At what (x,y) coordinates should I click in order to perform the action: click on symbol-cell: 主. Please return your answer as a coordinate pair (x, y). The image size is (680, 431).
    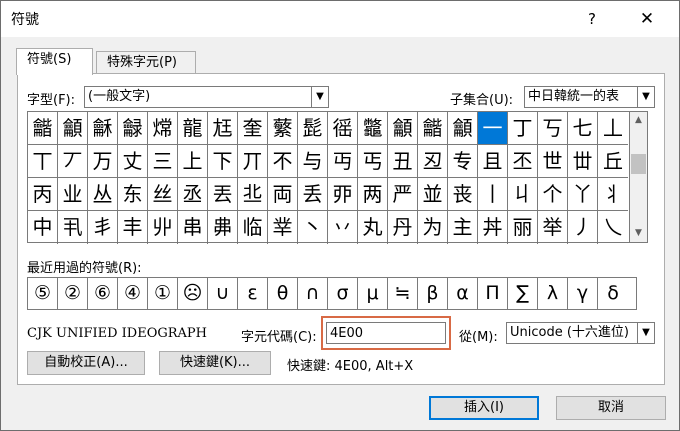
    Looking at the image, I should click on (463, 227).